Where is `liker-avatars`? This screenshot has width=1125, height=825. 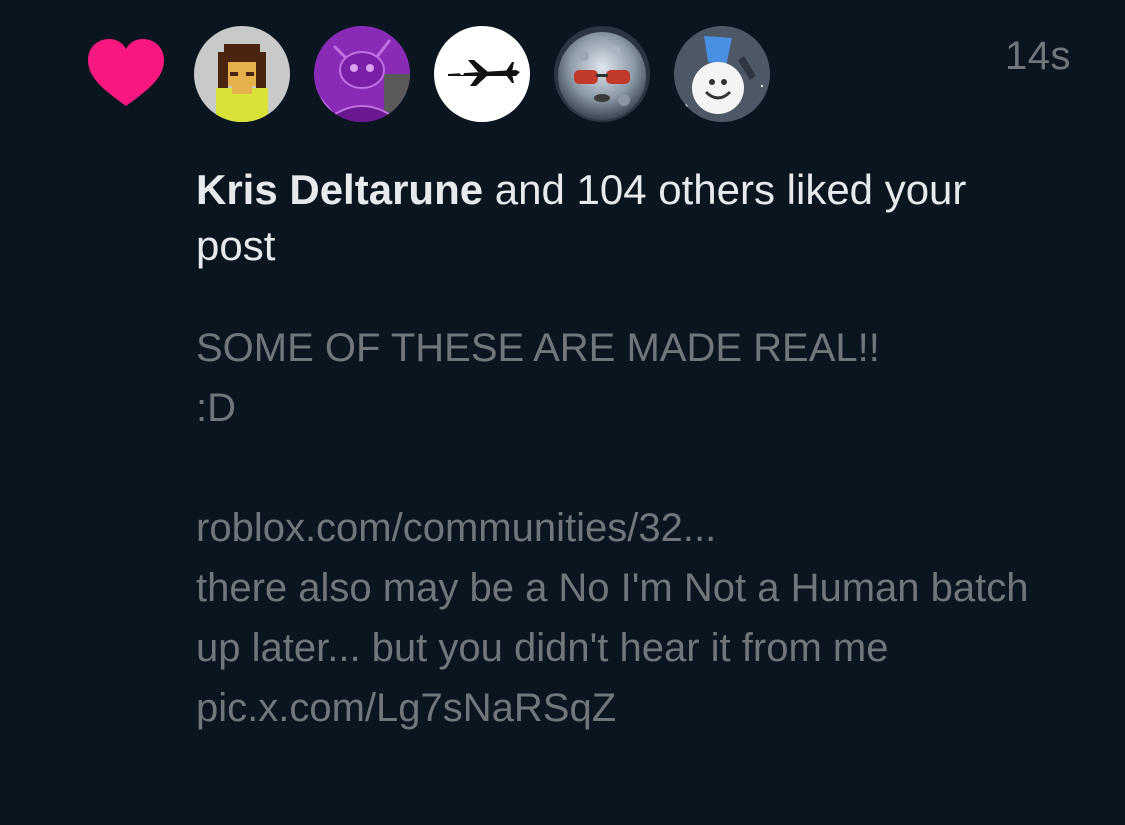
liker-avatars is located at coordinates (482, 74).